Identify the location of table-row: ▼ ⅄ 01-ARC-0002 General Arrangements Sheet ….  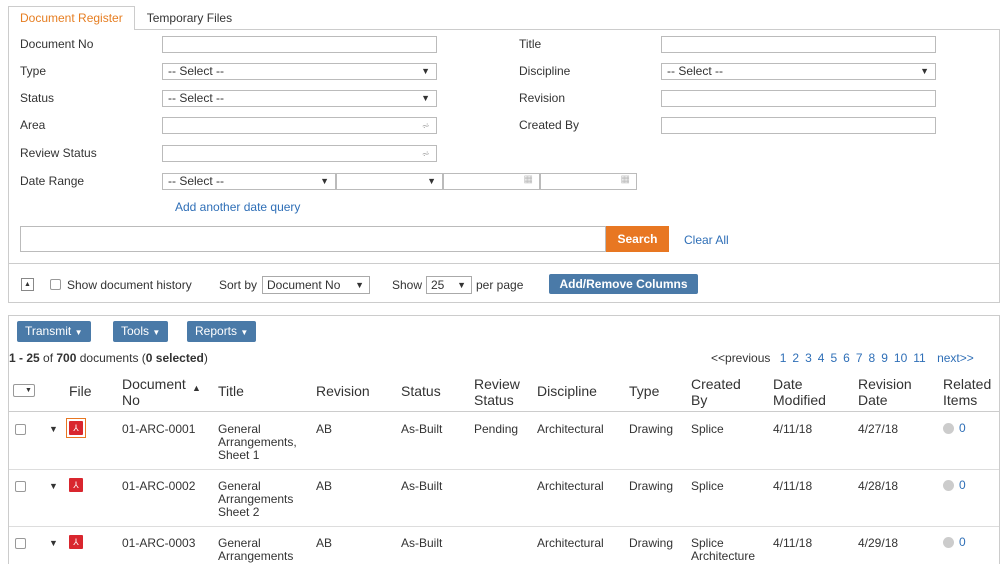
(504, 498).